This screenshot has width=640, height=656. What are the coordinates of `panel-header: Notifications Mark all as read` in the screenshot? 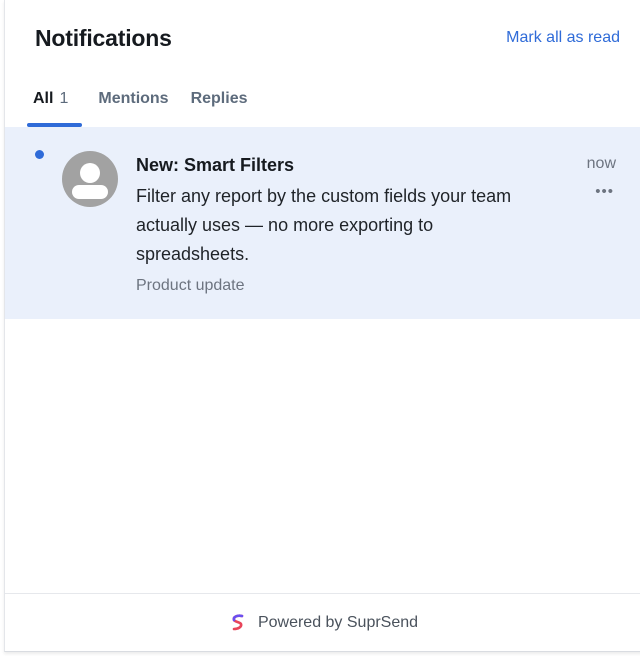 It's located at (327, 38).